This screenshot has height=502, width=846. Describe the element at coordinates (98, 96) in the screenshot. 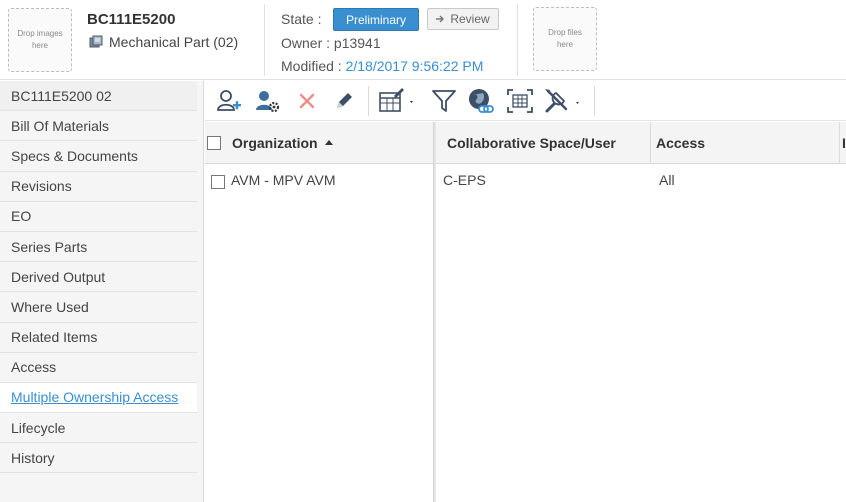

I see `sidebar-item-revision: BC111E5200 02` at that location.